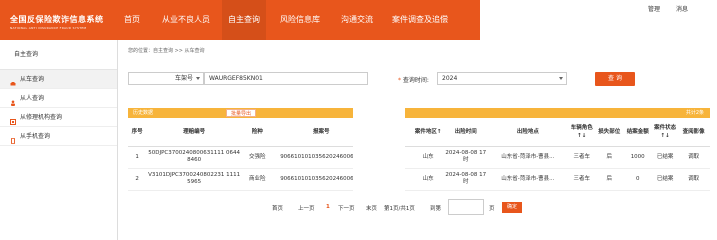 The image size is (717, 240). I want to click on results-header-bar: 历史数据 批量导出 共计2条, so click(419, 113).